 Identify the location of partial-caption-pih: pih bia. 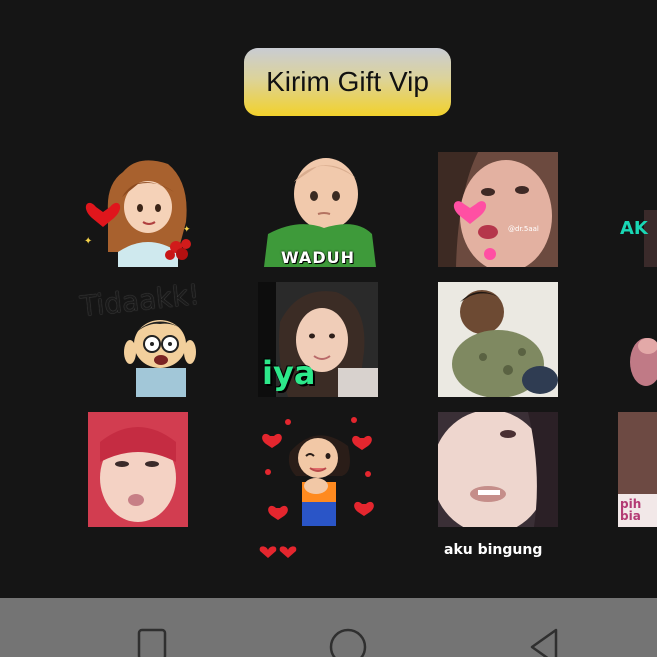
(631, 510).